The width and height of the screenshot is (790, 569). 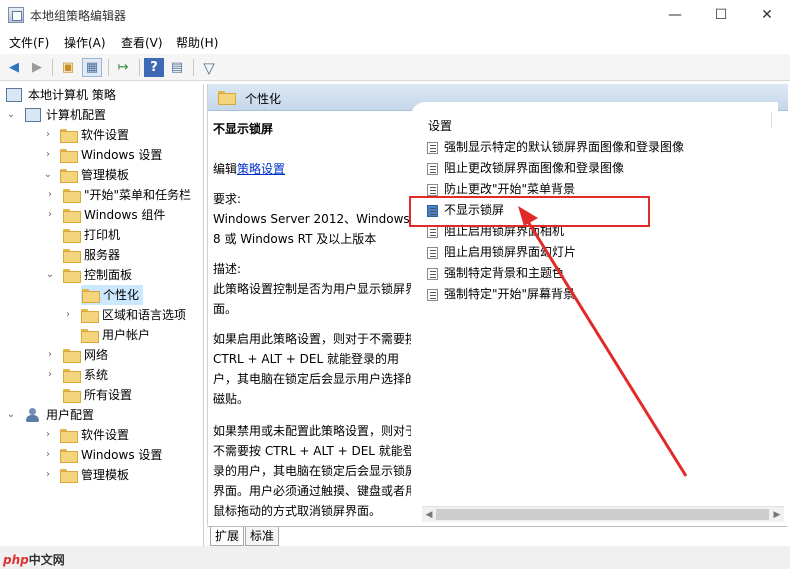 I want to click on close-button: ✕, so click(x=767, y=15).